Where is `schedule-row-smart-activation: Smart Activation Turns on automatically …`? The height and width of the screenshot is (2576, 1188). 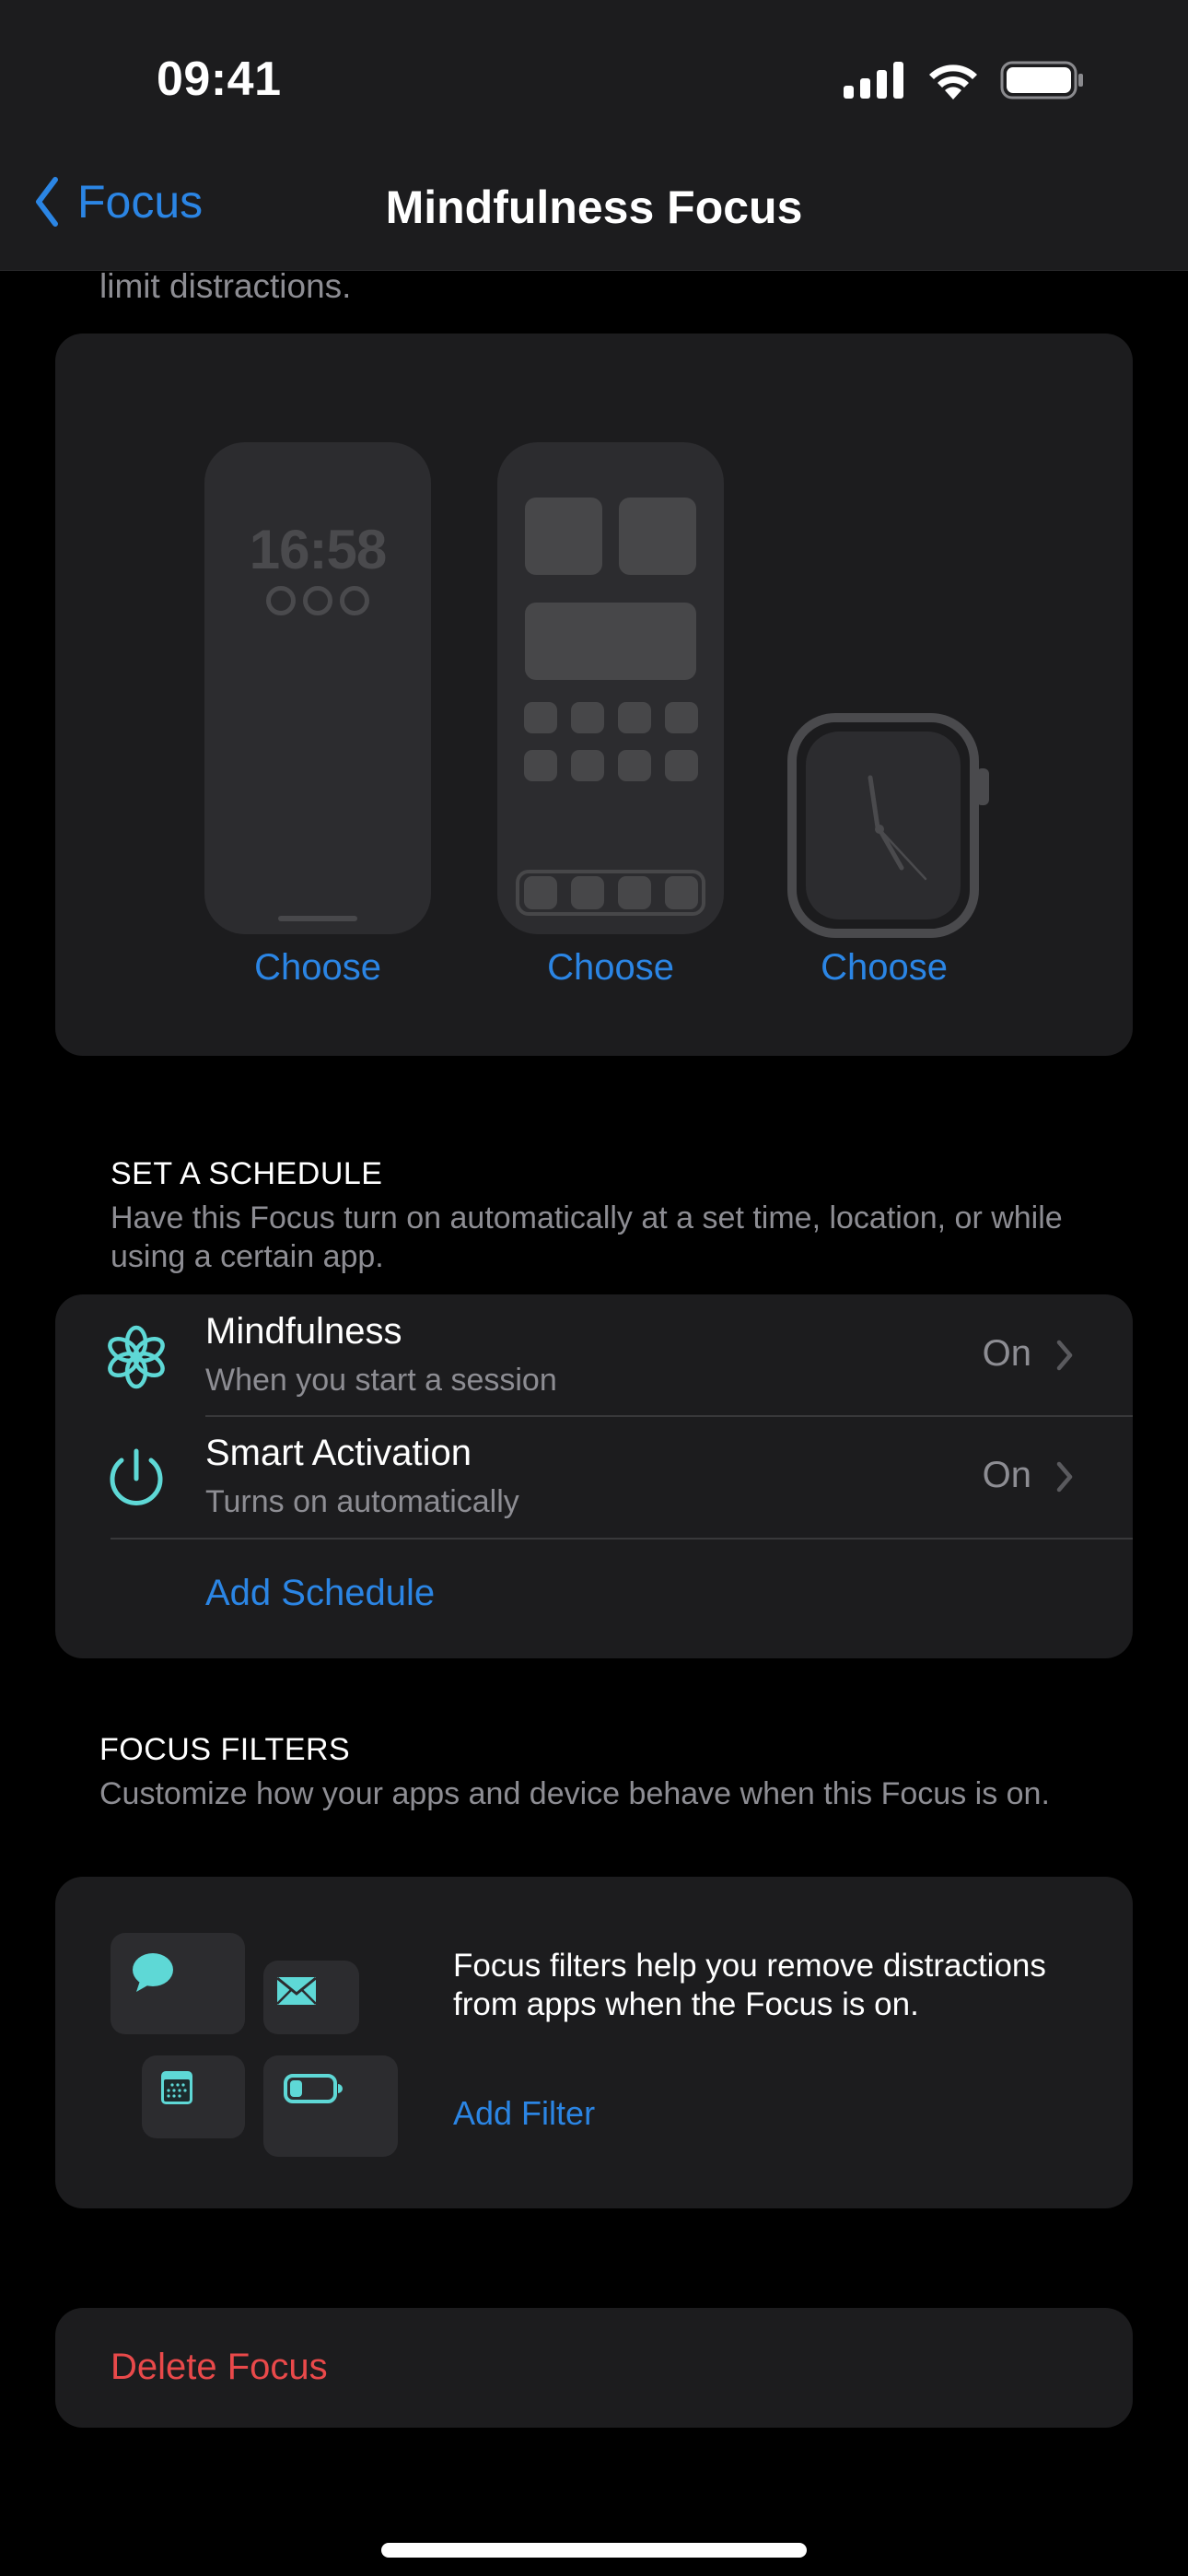
schedule-row-smart-activation: Smart Activation Turns on automatically … is located at coordinates (594, 1477).